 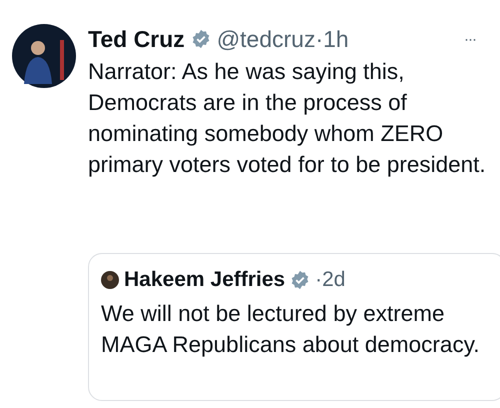 What do you see at coordinates (334, 280) in the screenshot?
I see `quoted-post-time: 2d` at bounding box center [334, 280].